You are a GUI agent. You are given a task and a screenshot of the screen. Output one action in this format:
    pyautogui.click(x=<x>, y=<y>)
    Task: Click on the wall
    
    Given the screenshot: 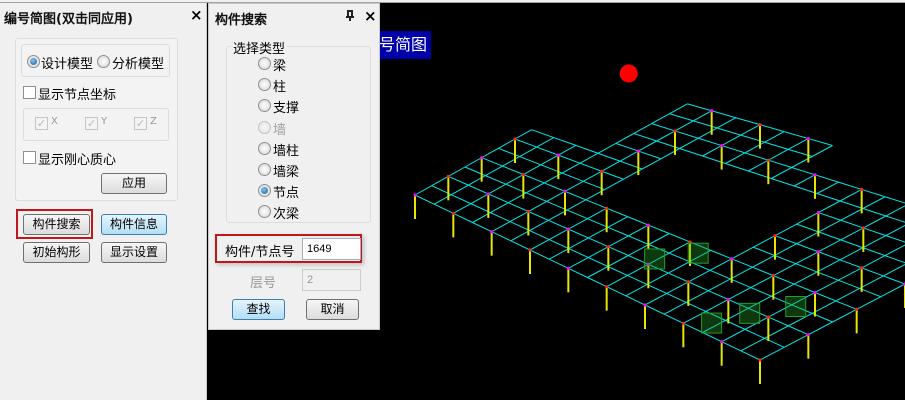 What is the action you would take?
    pyautogui.click(x=796, y=306)
    